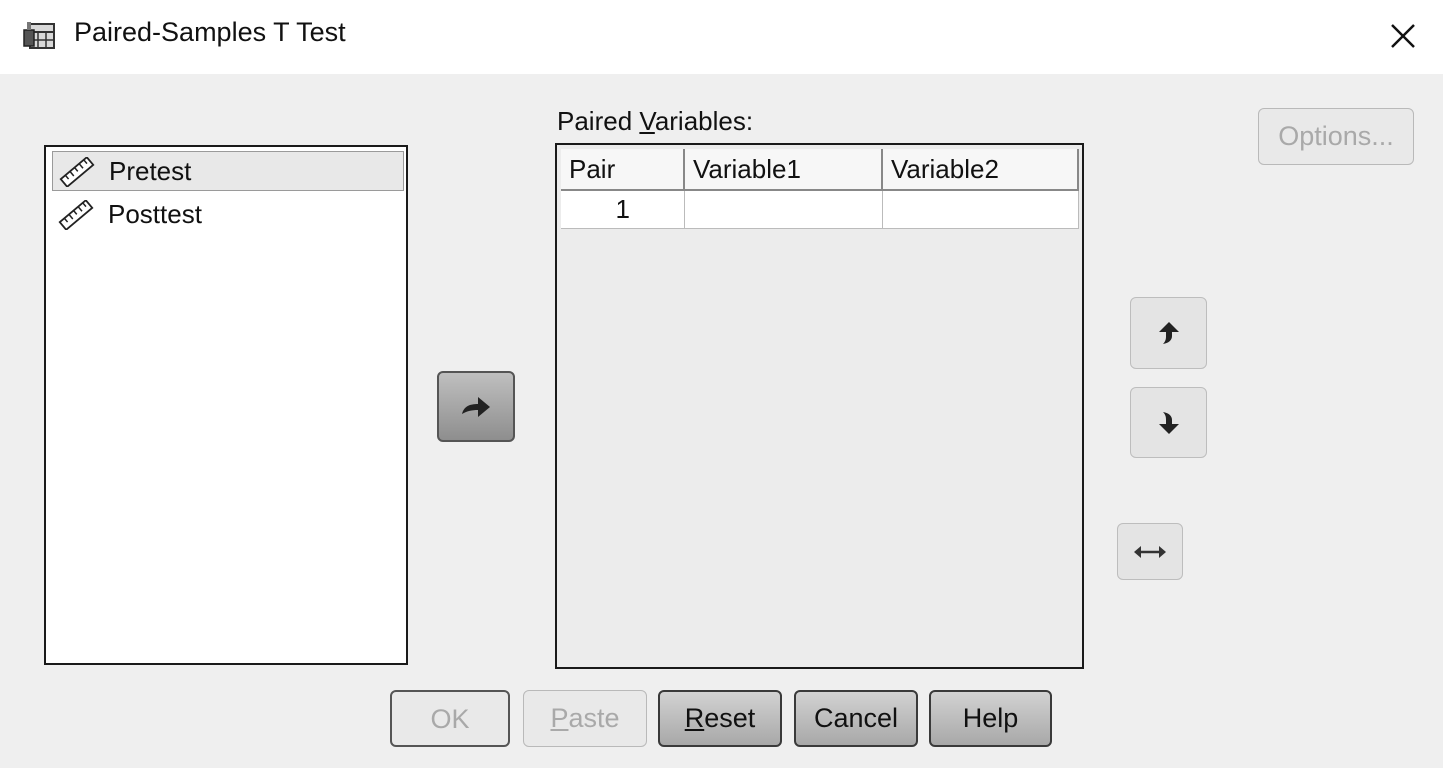 This screenshot has width=1443, height=768. Describe the element at coordinates (990, 718) in the screenshot. I see `help-button: Help` at that location.